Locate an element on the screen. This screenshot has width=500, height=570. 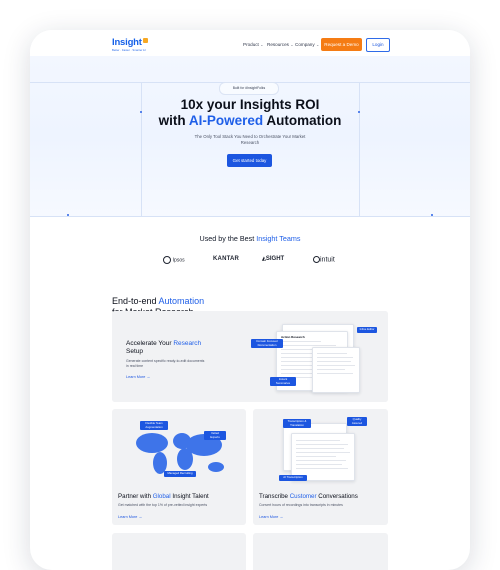
card-title-line2: Setup is located at coordinates (134, 351).